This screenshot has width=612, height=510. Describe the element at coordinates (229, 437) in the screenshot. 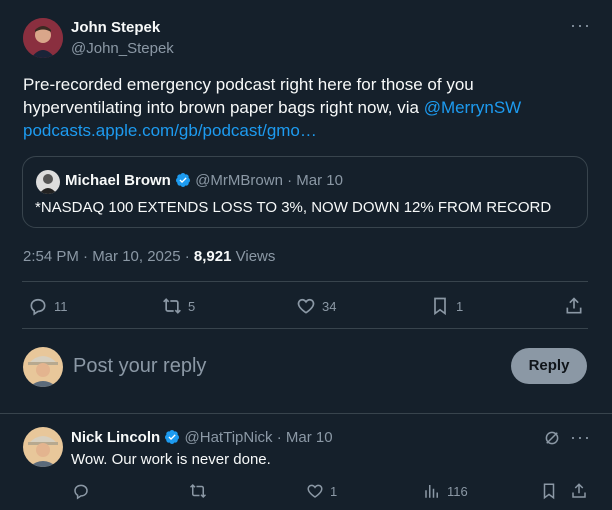

I see `reply-author-handle: @HatTipNick` at that location.